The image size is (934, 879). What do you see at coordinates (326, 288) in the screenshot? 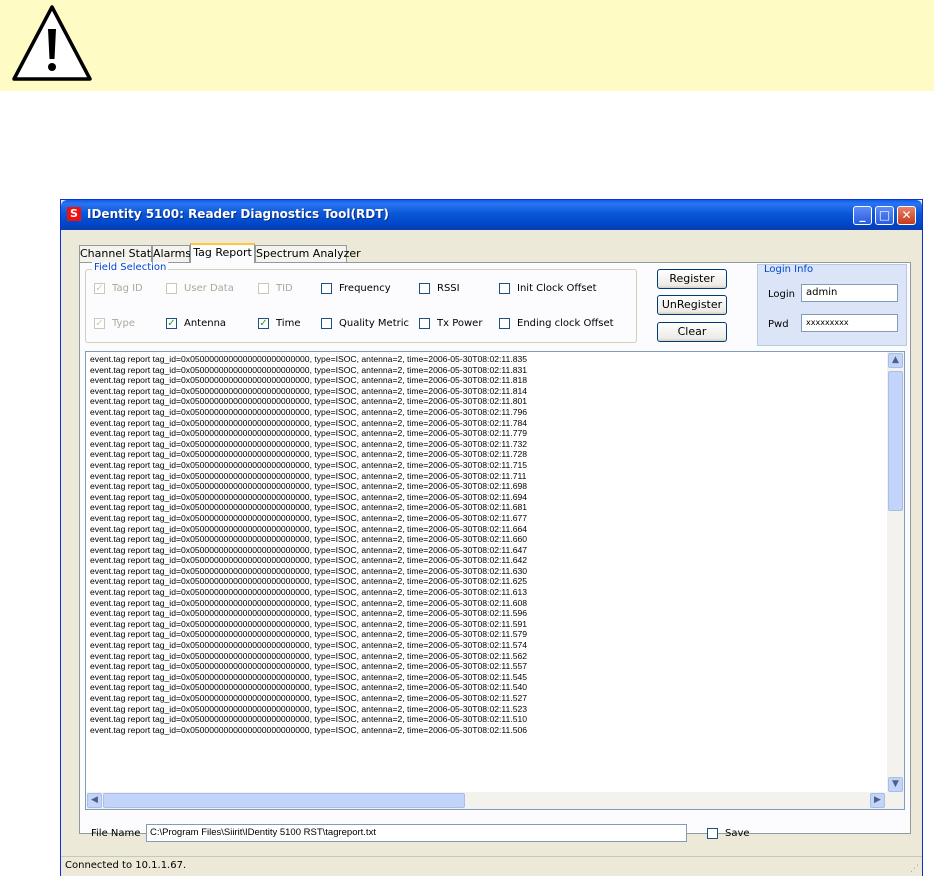
I see `checkbox-frequency-box` at bounding box center [326, 288].